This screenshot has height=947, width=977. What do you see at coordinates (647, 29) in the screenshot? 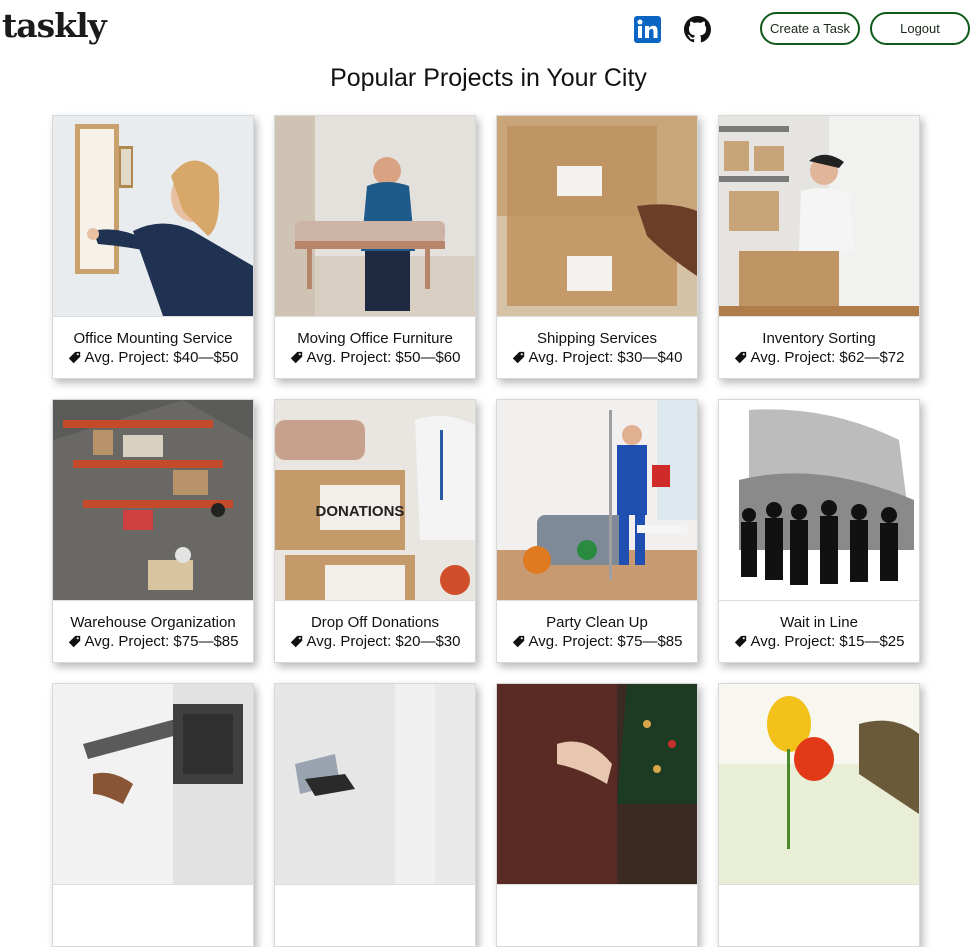
I see `linkedin-icon` at bounding box center [647, 29].